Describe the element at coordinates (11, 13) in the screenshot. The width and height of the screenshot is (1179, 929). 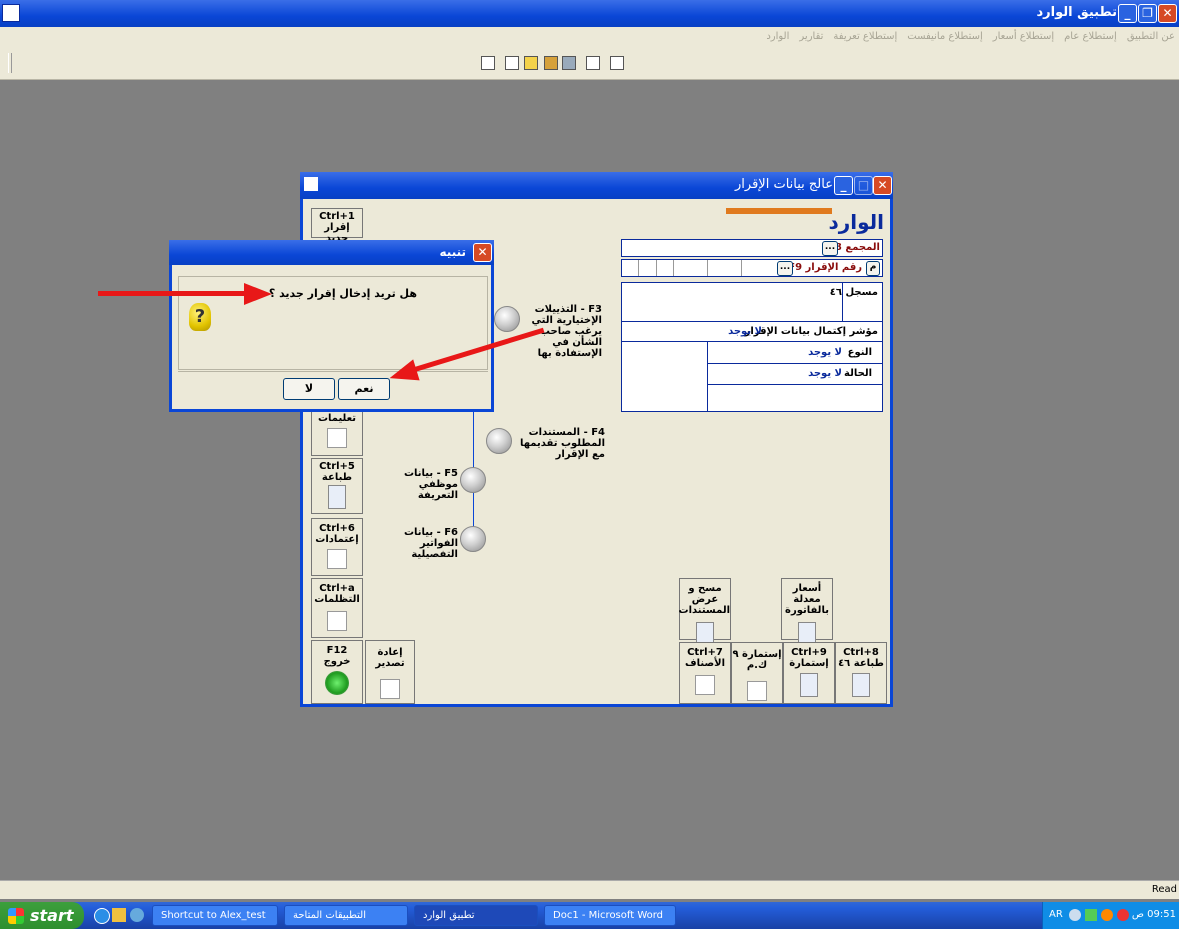
I see `app-window-icon` at that location.